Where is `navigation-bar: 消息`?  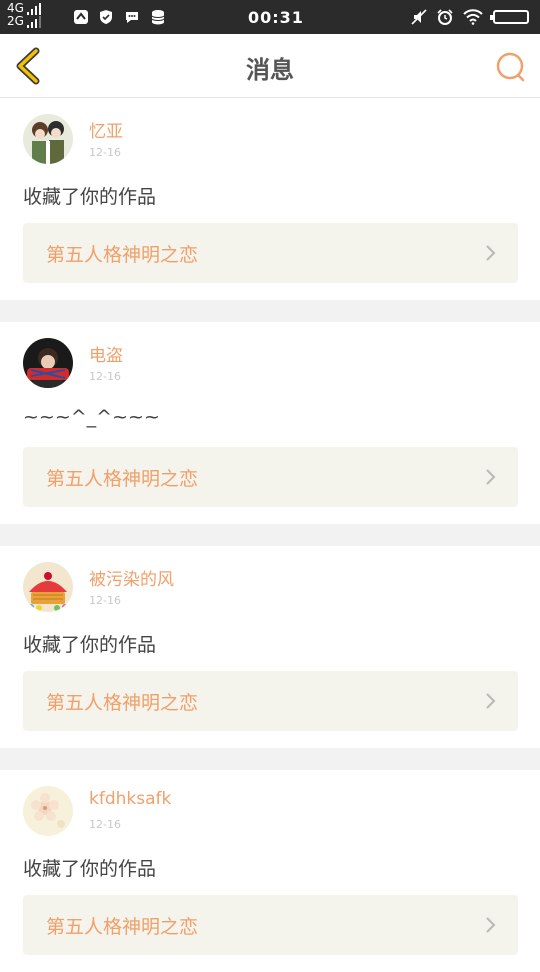 navigation-bar: 消息 is located at coordinates (270, 66).